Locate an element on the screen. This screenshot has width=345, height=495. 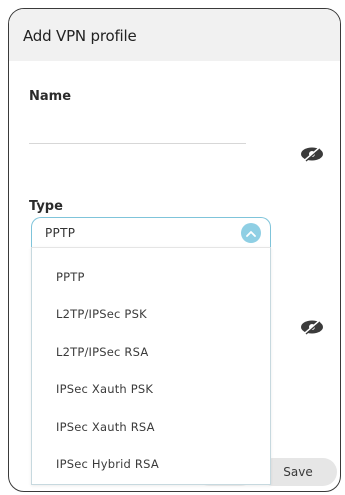
type-selected-value: PPTP is located at coordinates (60, 233).